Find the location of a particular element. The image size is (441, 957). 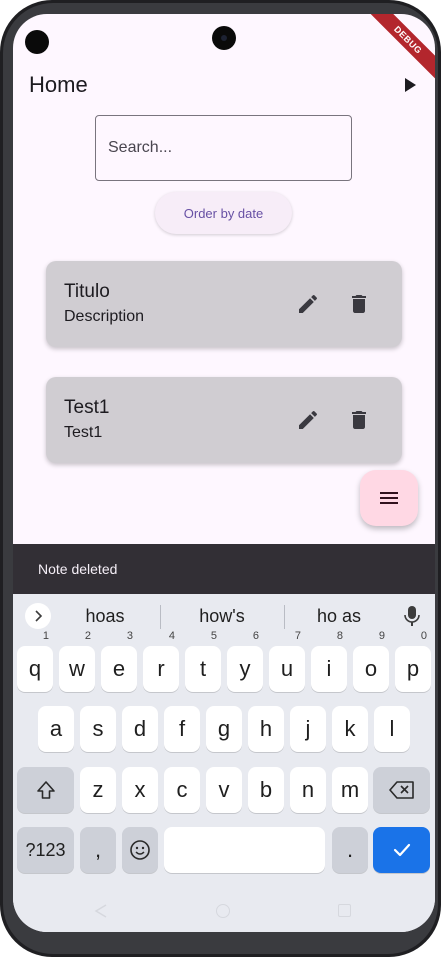

front-camera-icon is located at coordinates (224, 38).